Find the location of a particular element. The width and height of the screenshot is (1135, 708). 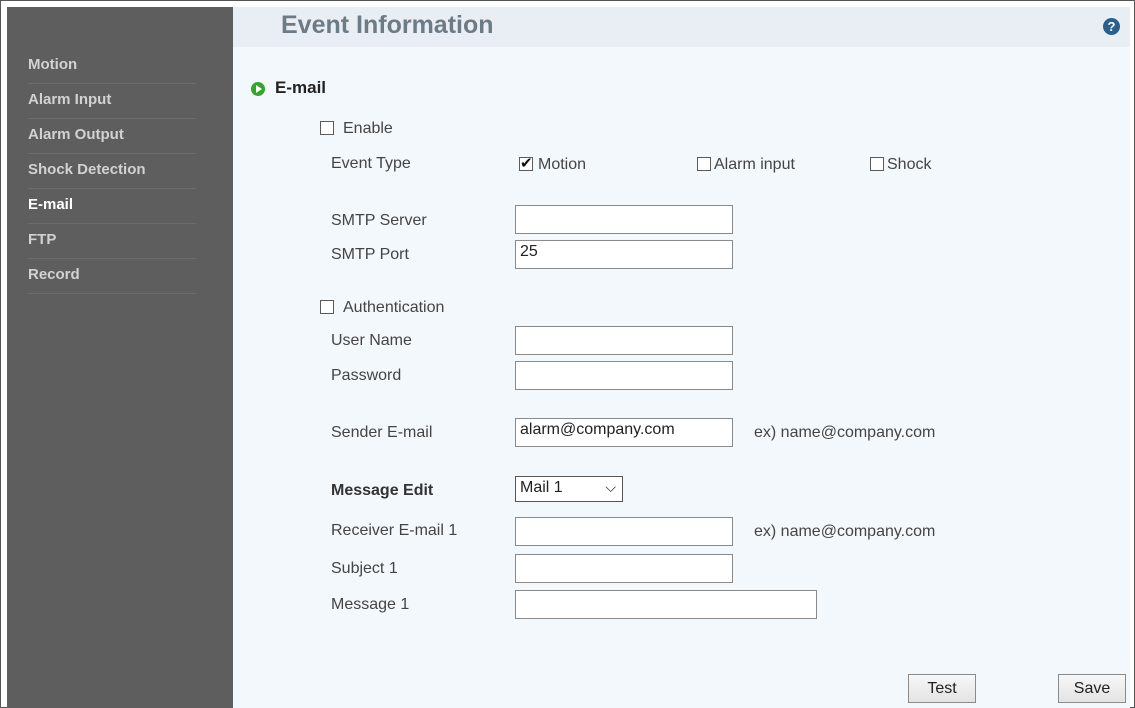

receiver-email-label: Receiver E-mail 1 is located at coordinates (394, 530).